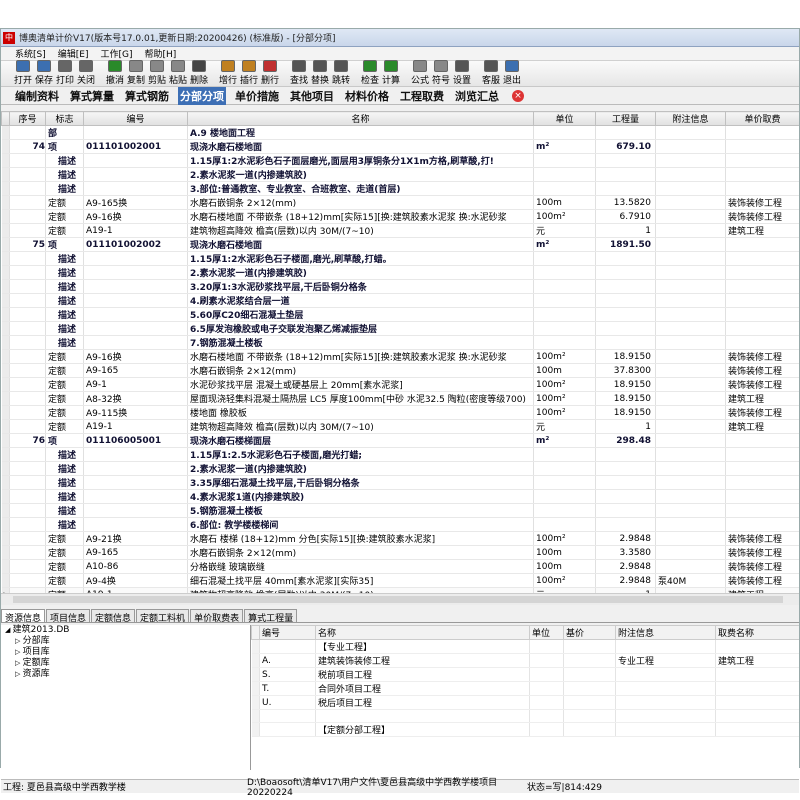  I want to click on table-row: 描述 3.35厚细石混凝土找平层,干后卧铜分格条, so click(400, 482).